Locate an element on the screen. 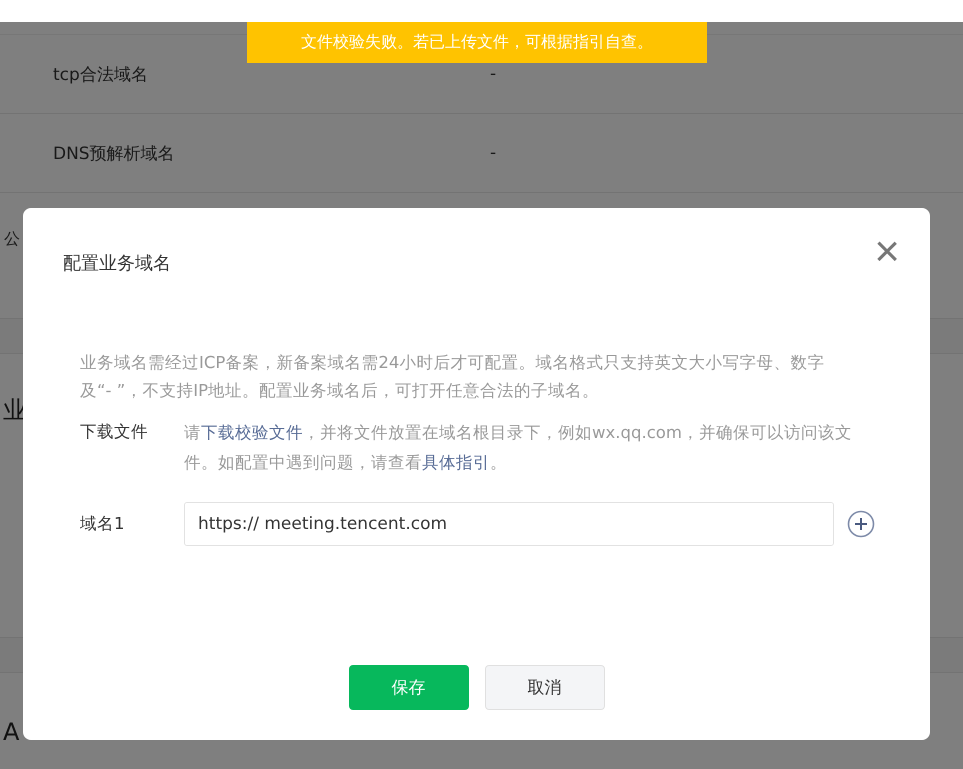 The height and width of the screenshot is (769, 963). cancel-button: 取消 is located at coordinates (544, 687).